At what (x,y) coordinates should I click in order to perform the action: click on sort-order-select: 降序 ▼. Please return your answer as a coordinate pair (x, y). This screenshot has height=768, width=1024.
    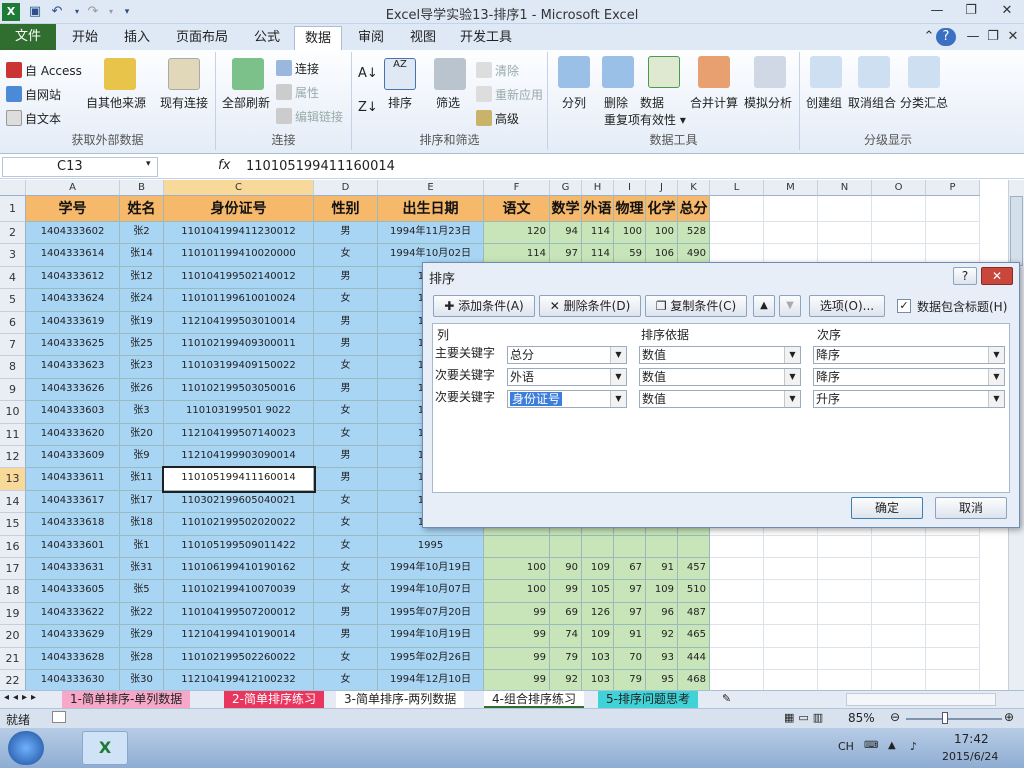
    Looking at the image, I should click on (909, 355).